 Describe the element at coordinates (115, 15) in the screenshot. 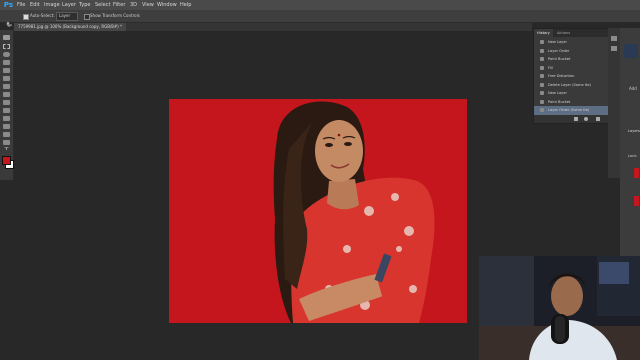

I see `show-transform-label: Show Transform Controls` at that location.